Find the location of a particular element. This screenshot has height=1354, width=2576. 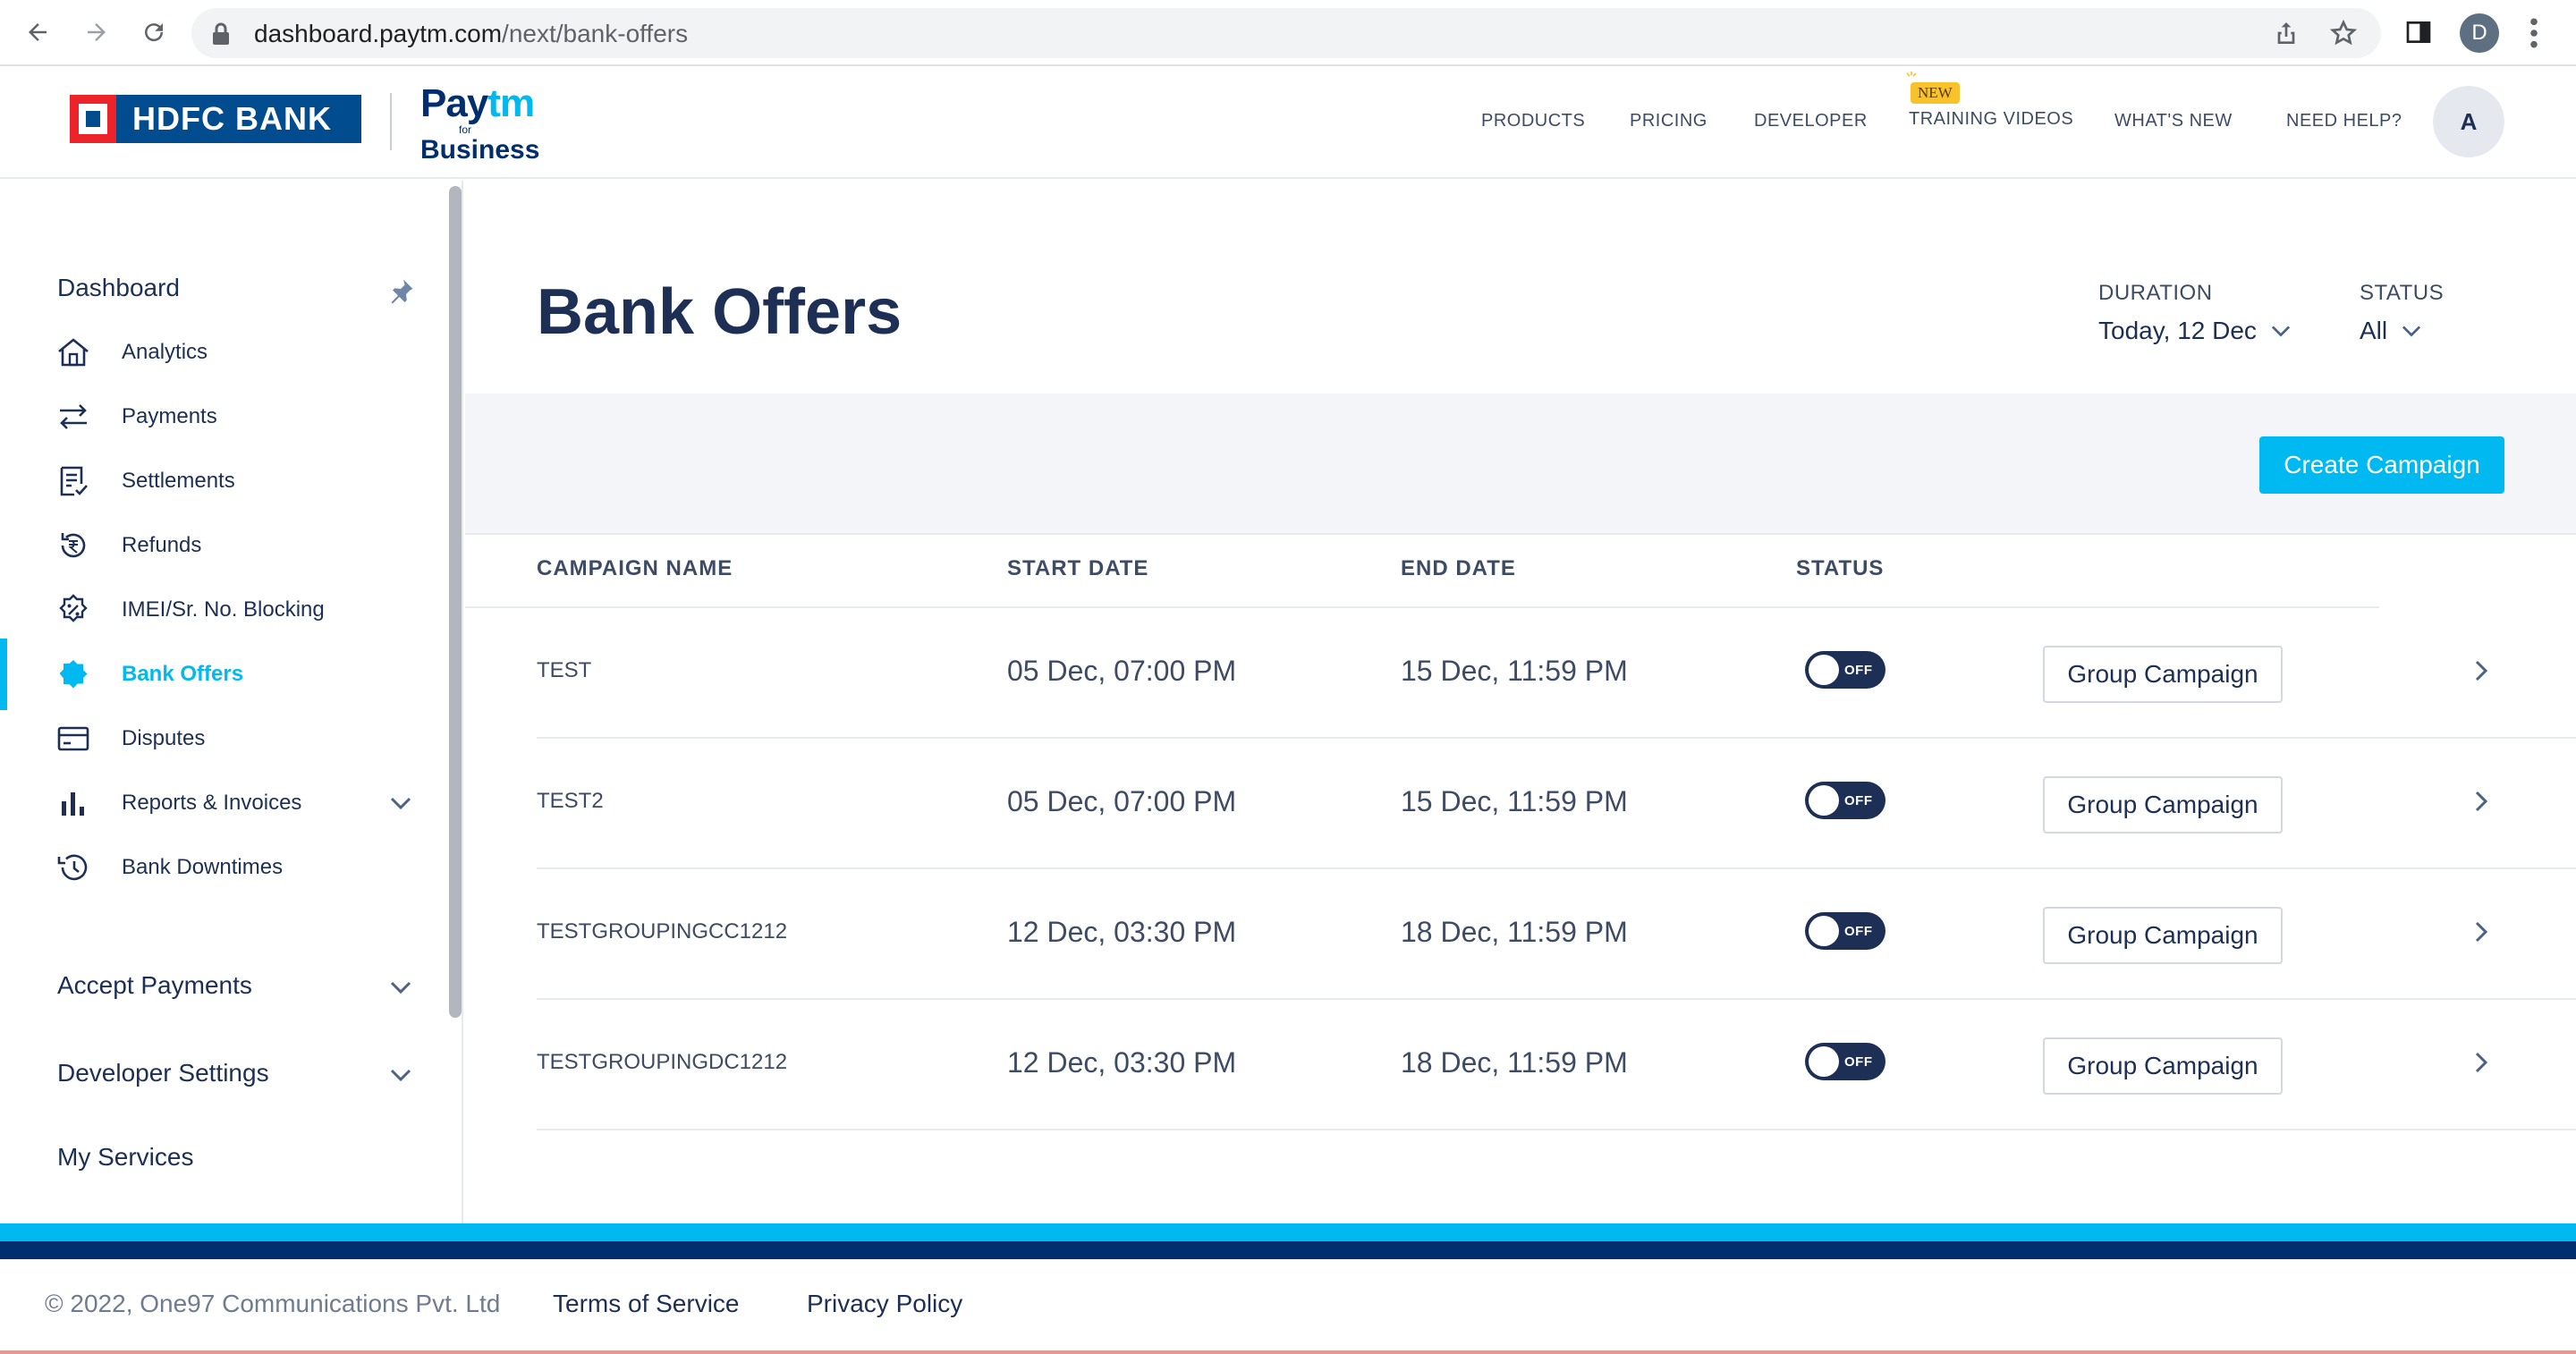

column-header-end-date: END DATE is located at coordinates (1458, 568).